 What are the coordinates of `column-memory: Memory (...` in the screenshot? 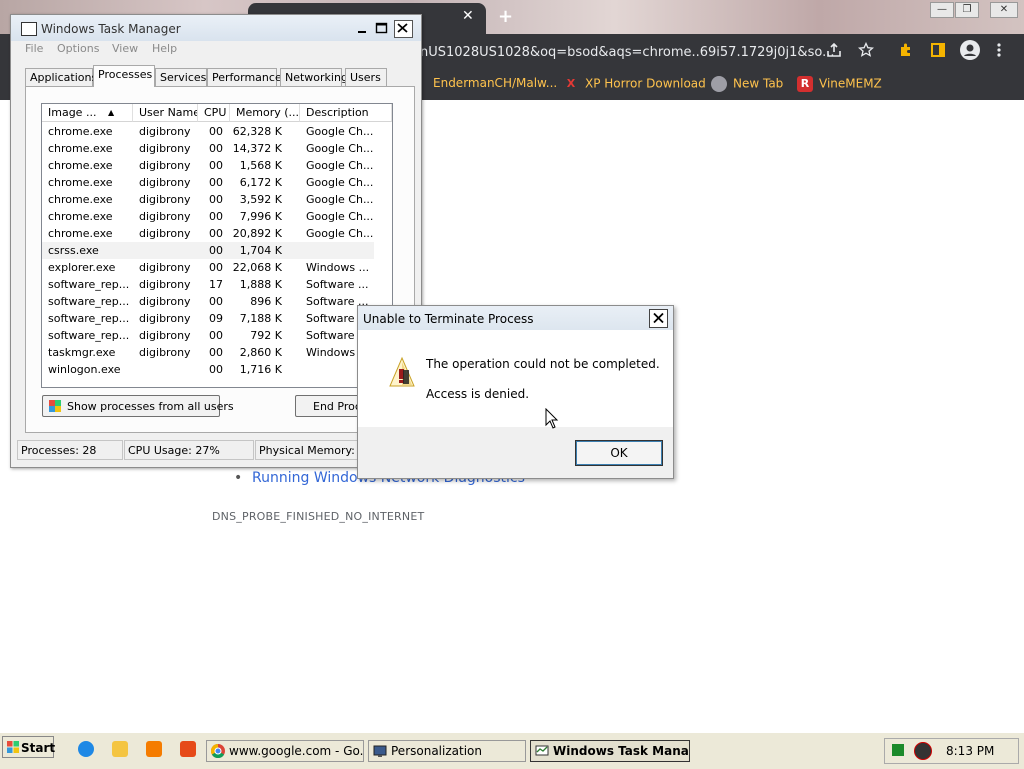 It's located at (265, 113).